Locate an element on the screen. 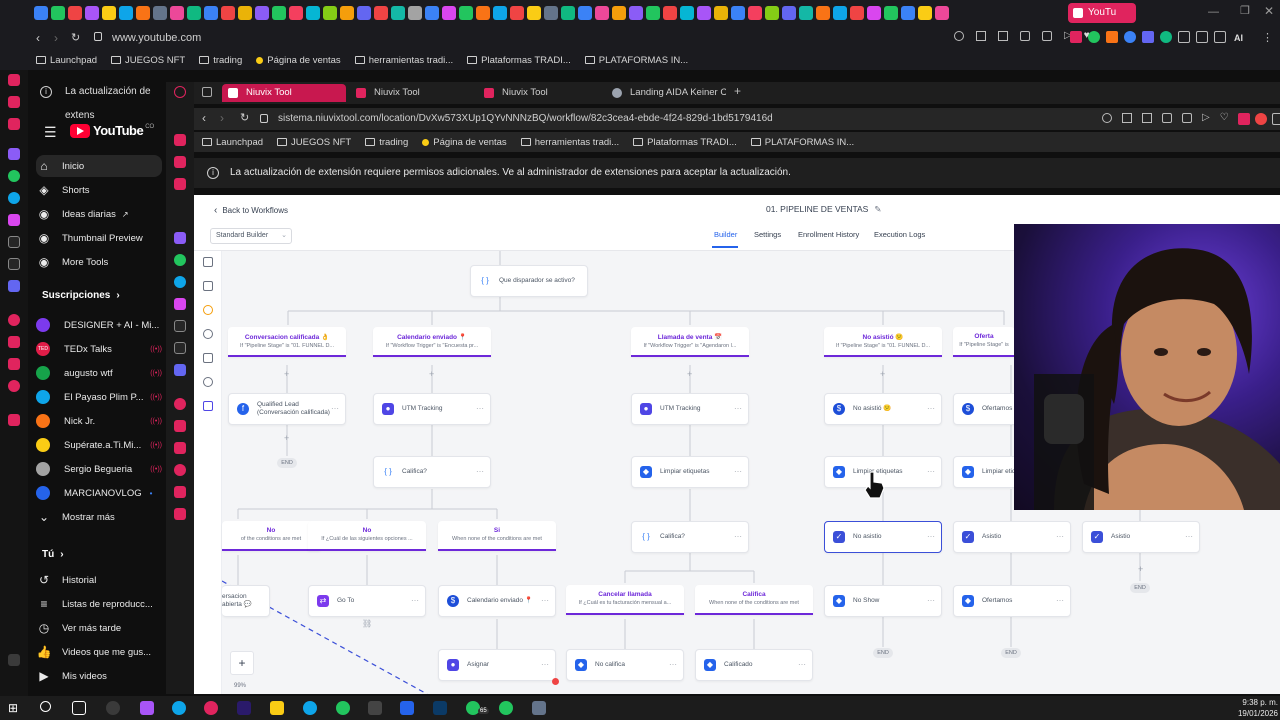 This screenshot has height=720, width=1280. capcut-icon is located at coordinates (375, 708).